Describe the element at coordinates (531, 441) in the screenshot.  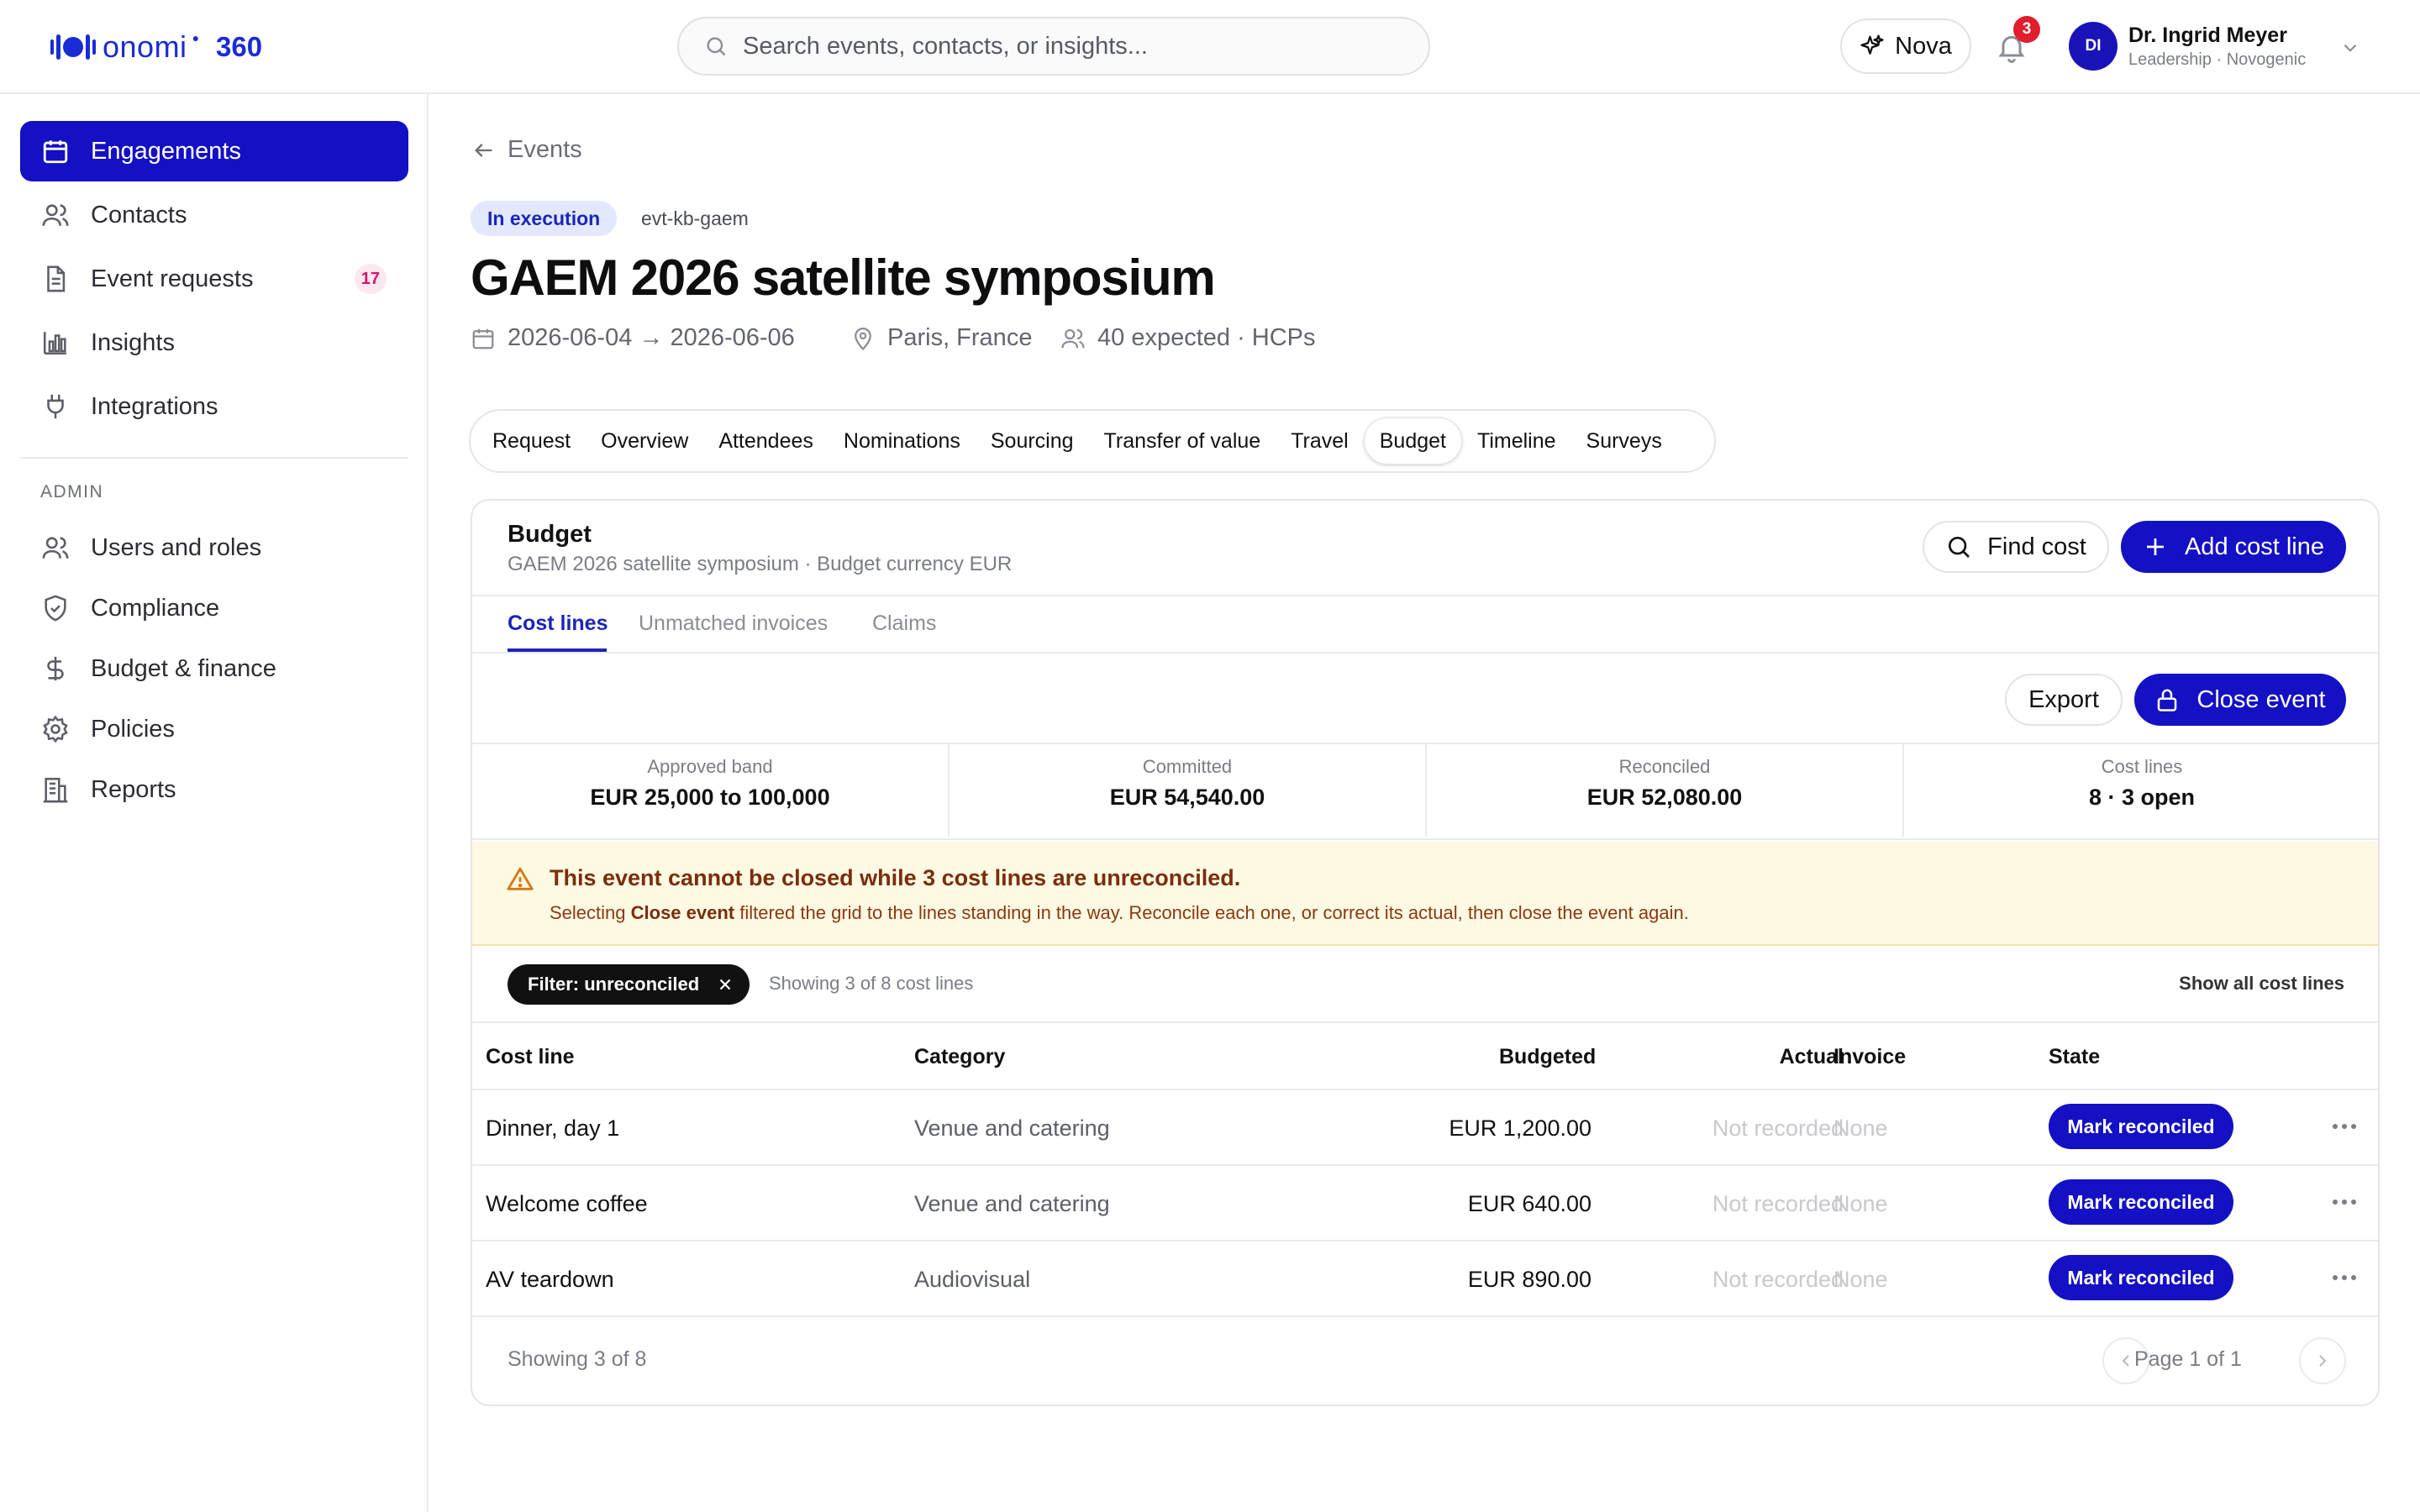
I see `tab-request: Request` at that location.